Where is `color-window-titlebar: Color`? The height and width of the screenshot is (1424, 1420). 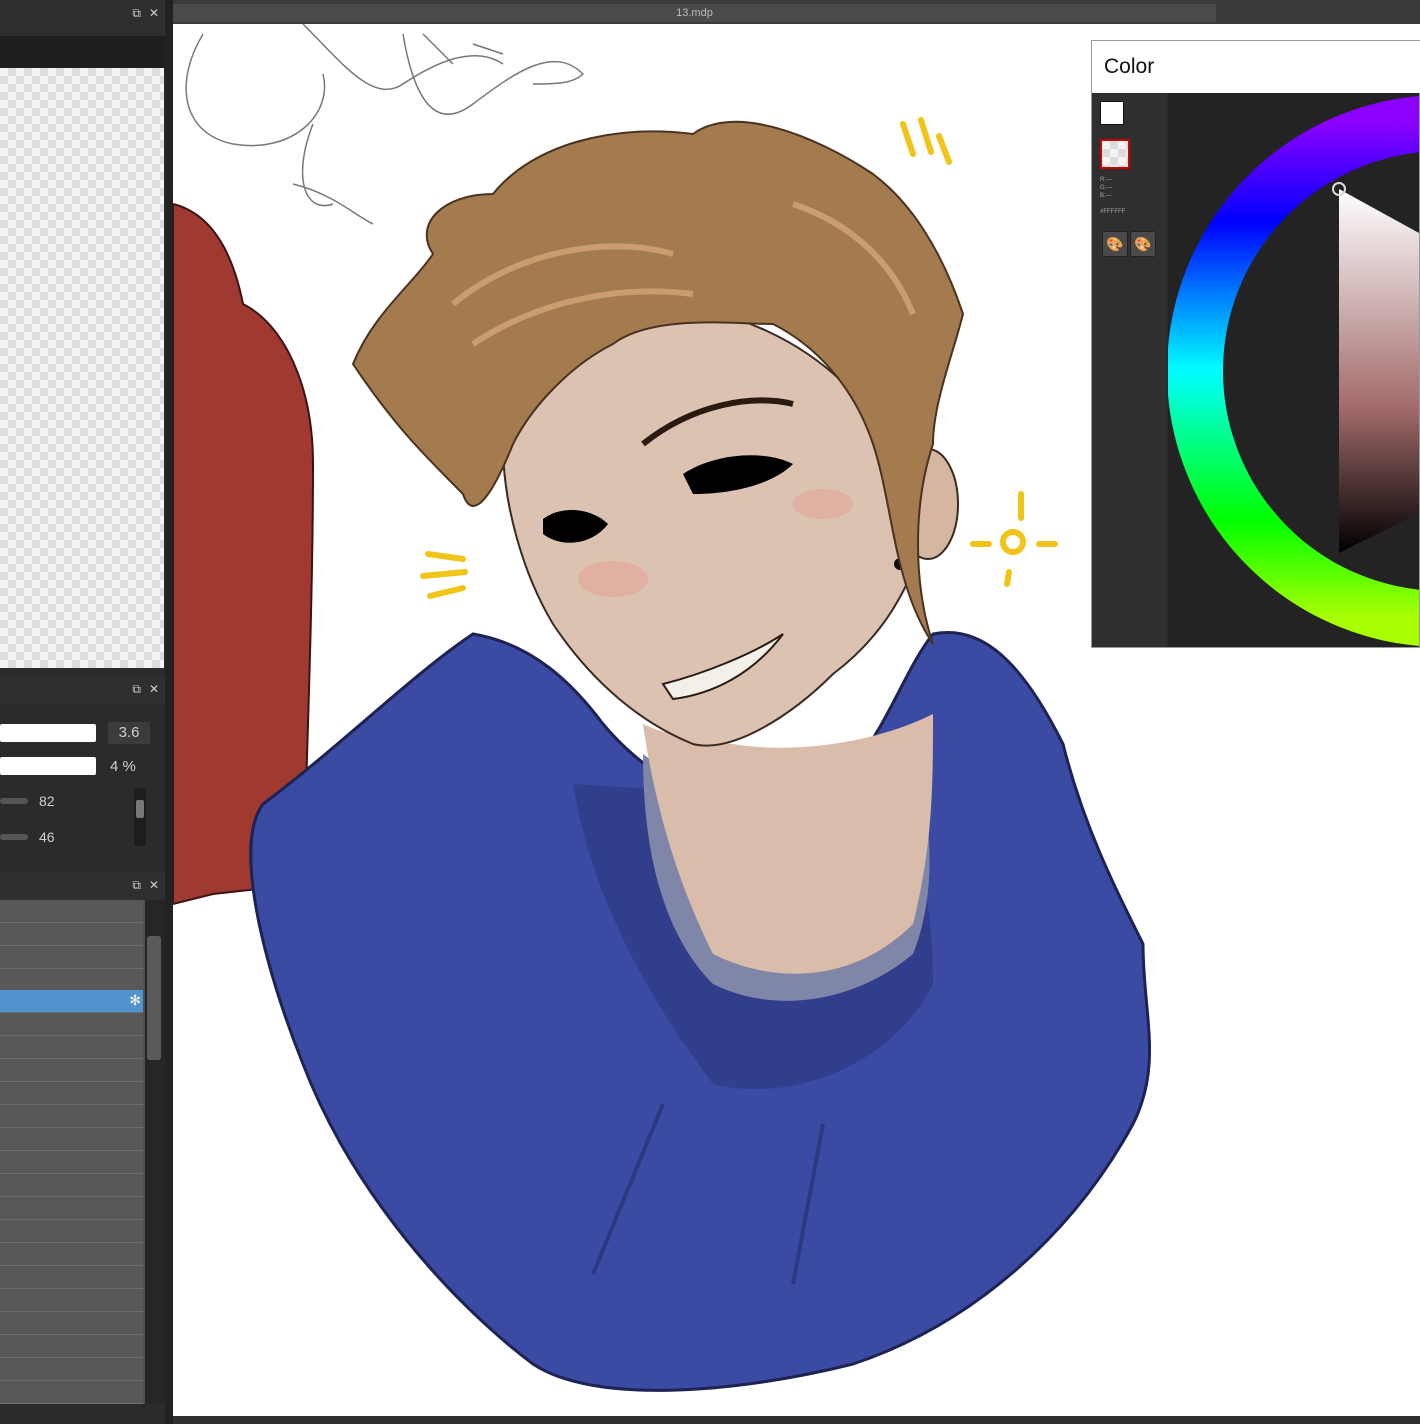
color-window-titlebar: Color is located at coordinates (1256, 67).